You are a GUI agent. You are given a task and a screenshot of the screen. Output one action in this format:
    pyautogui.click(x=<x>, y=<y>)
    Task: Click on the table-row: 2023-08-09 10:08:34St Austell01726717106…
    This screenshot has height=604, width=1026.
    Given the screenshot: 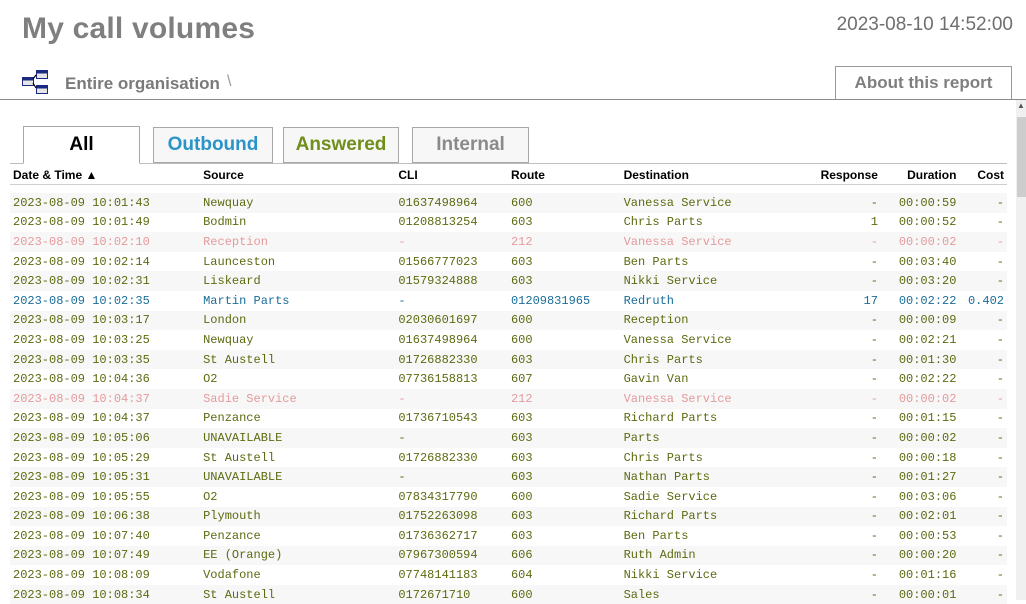 What is the action you would take?
    pyautogui.click(x=508, y=594)
    